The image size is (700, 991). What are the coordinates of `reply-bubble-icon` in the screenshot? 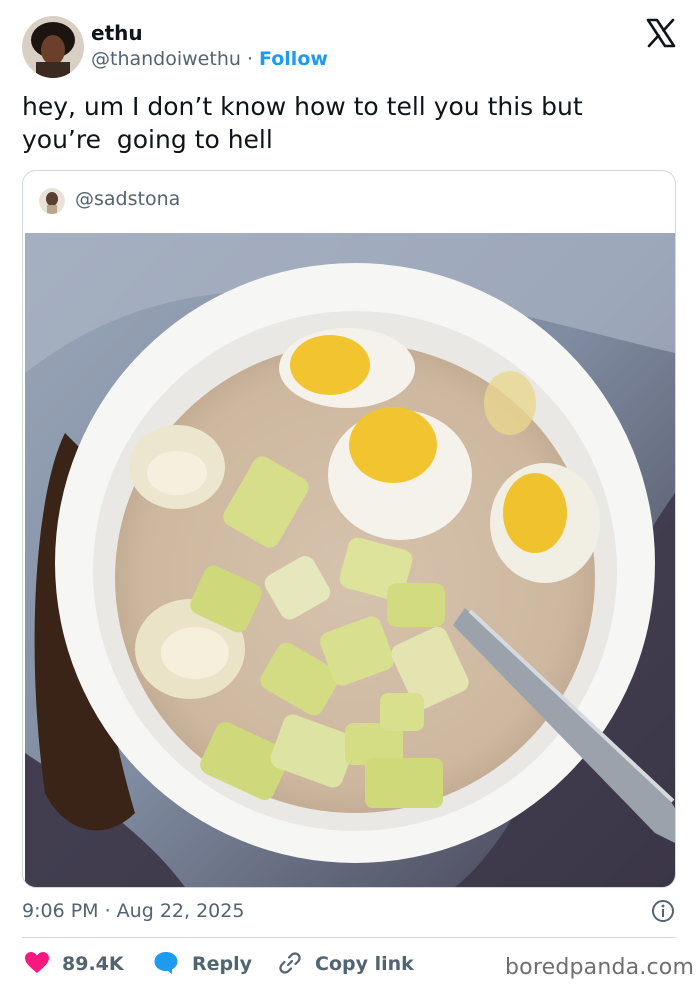 It's located at (166, 965).